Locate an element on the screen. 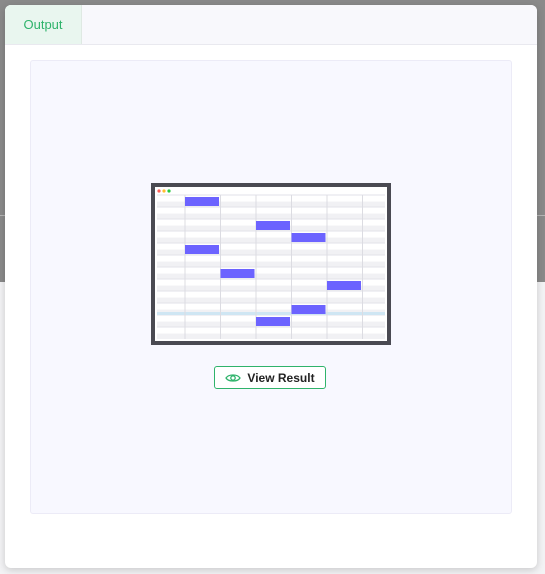 Image resolution: width=545 pixels, height=574 pixels. eye-icon is located at coordinates (233, 377).